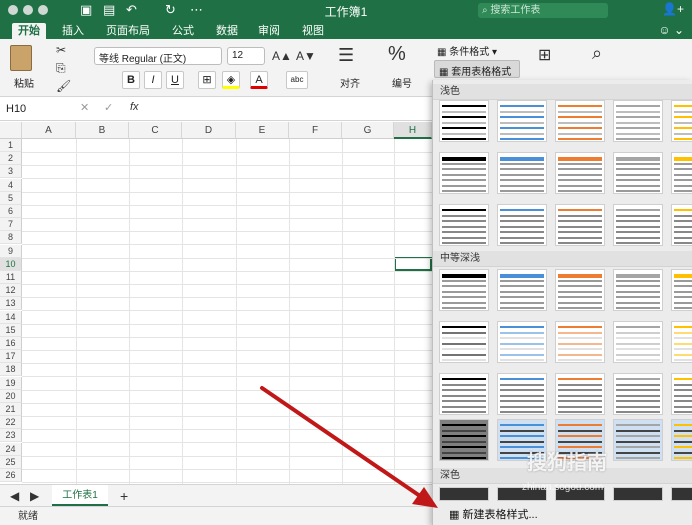  What do you see at coordinates (11, 211) in the screenshot?
I see `row-header: 6` at bounding box center [11, 211].